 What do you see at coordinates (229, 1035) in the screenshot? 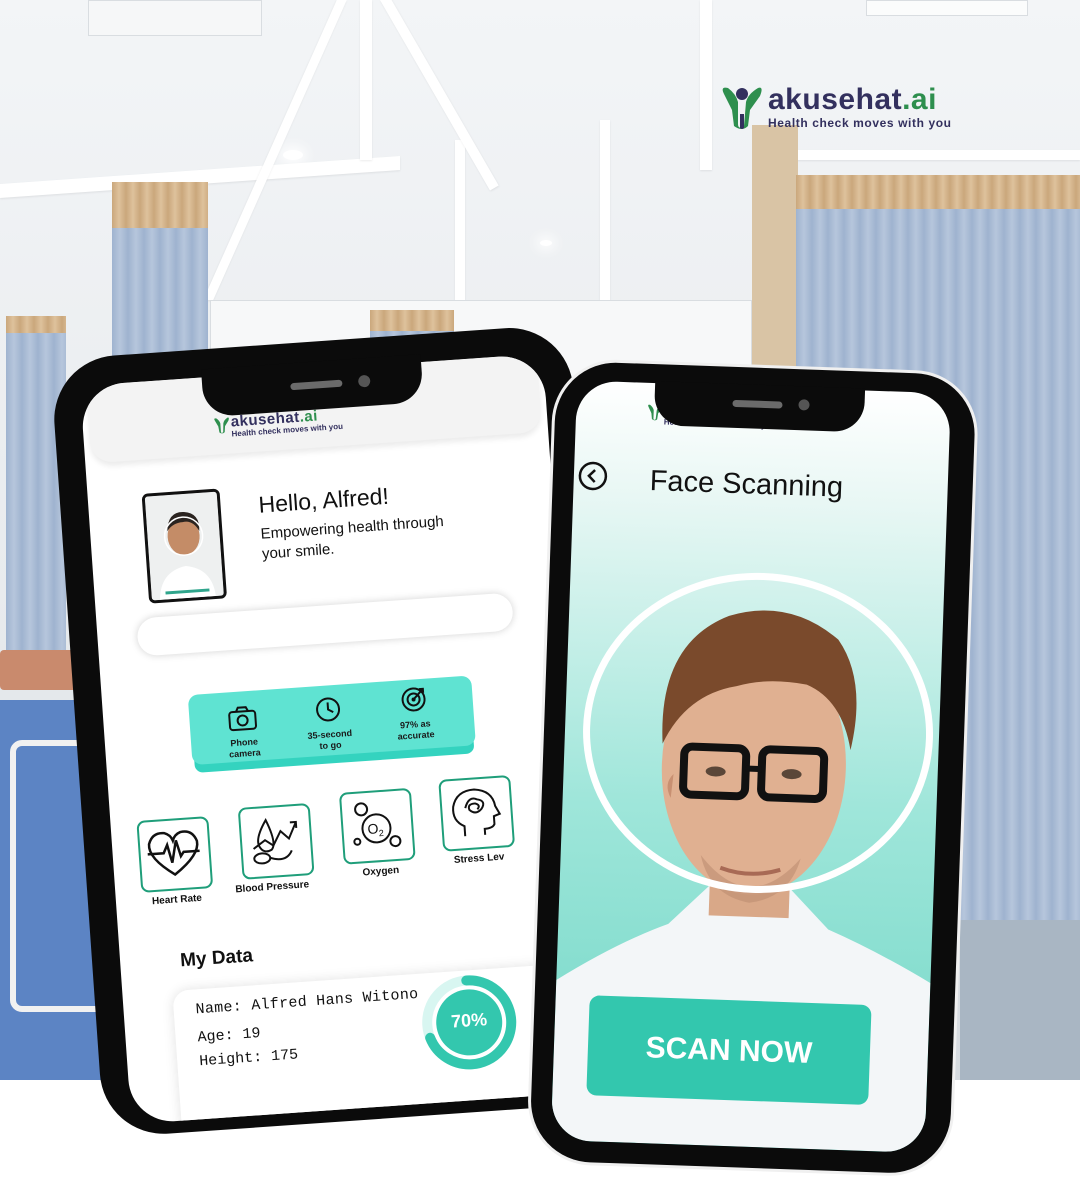
I see `my-data-age: Age: 19` at bounding box center [229, 1035].